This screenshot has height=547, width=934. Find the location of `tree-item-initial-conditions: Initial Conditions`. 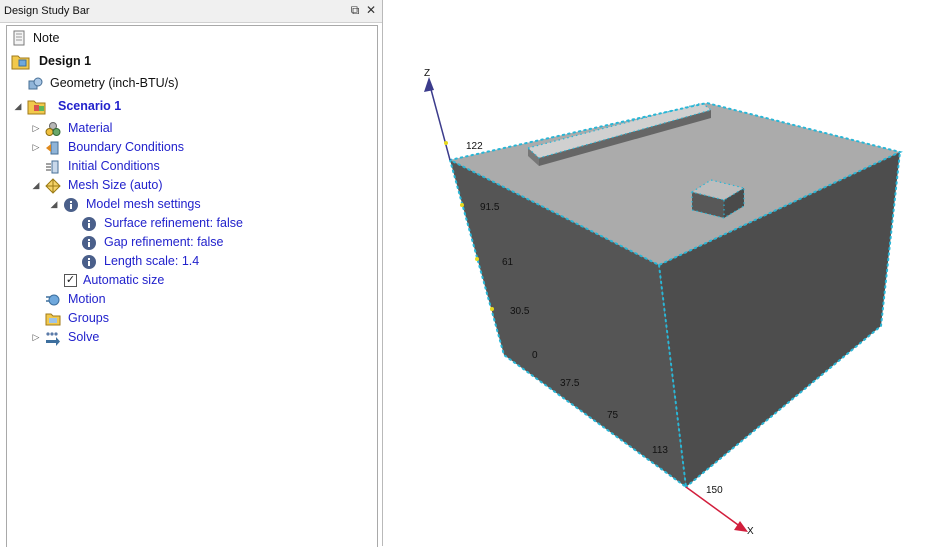

tree-item-initial-conditions: Initial Conditions is located at coordinates (187, 166).